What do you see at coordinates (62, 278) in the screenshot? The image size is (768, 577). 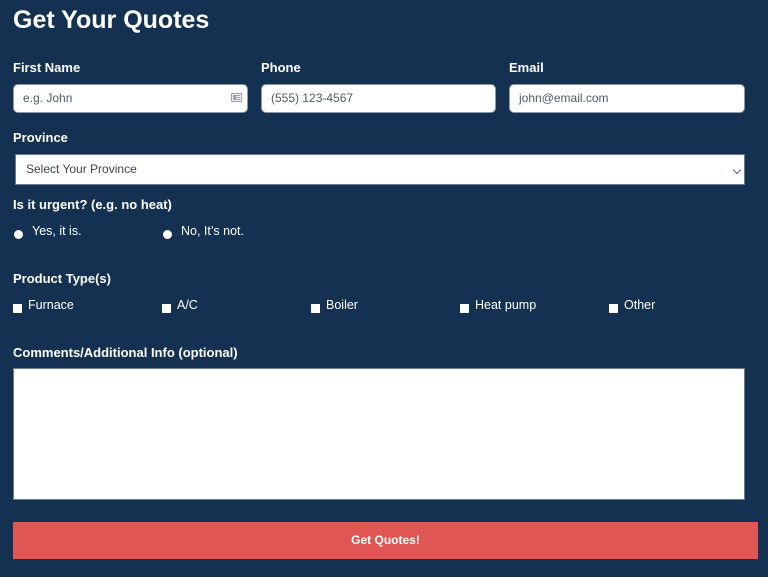 I see `product-types-label: Product Type(s)` at bounding box center [62, 278].